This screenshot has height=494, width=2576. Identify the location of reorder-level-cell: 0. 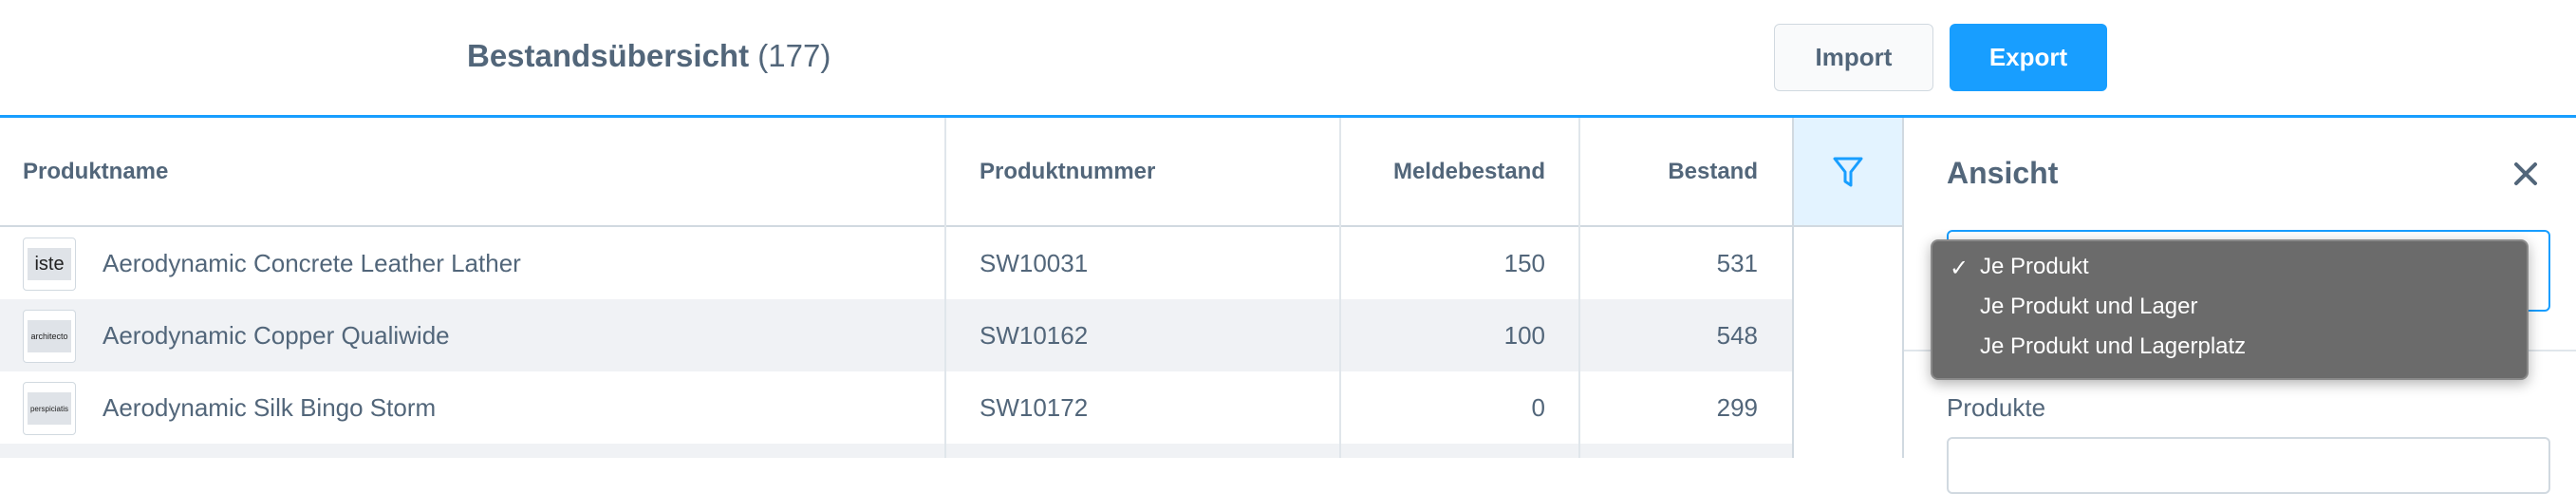
(1538, 407).